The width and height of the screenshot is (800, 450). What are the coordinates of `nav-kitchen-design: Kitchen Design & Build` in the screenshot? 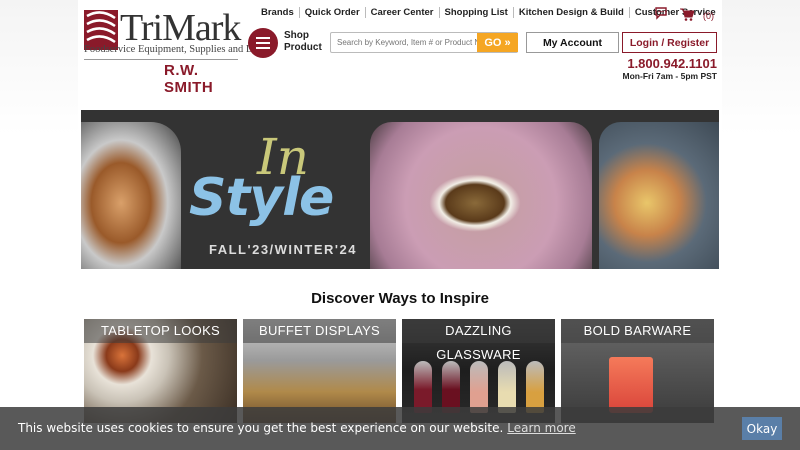 It's located at (572, 12).